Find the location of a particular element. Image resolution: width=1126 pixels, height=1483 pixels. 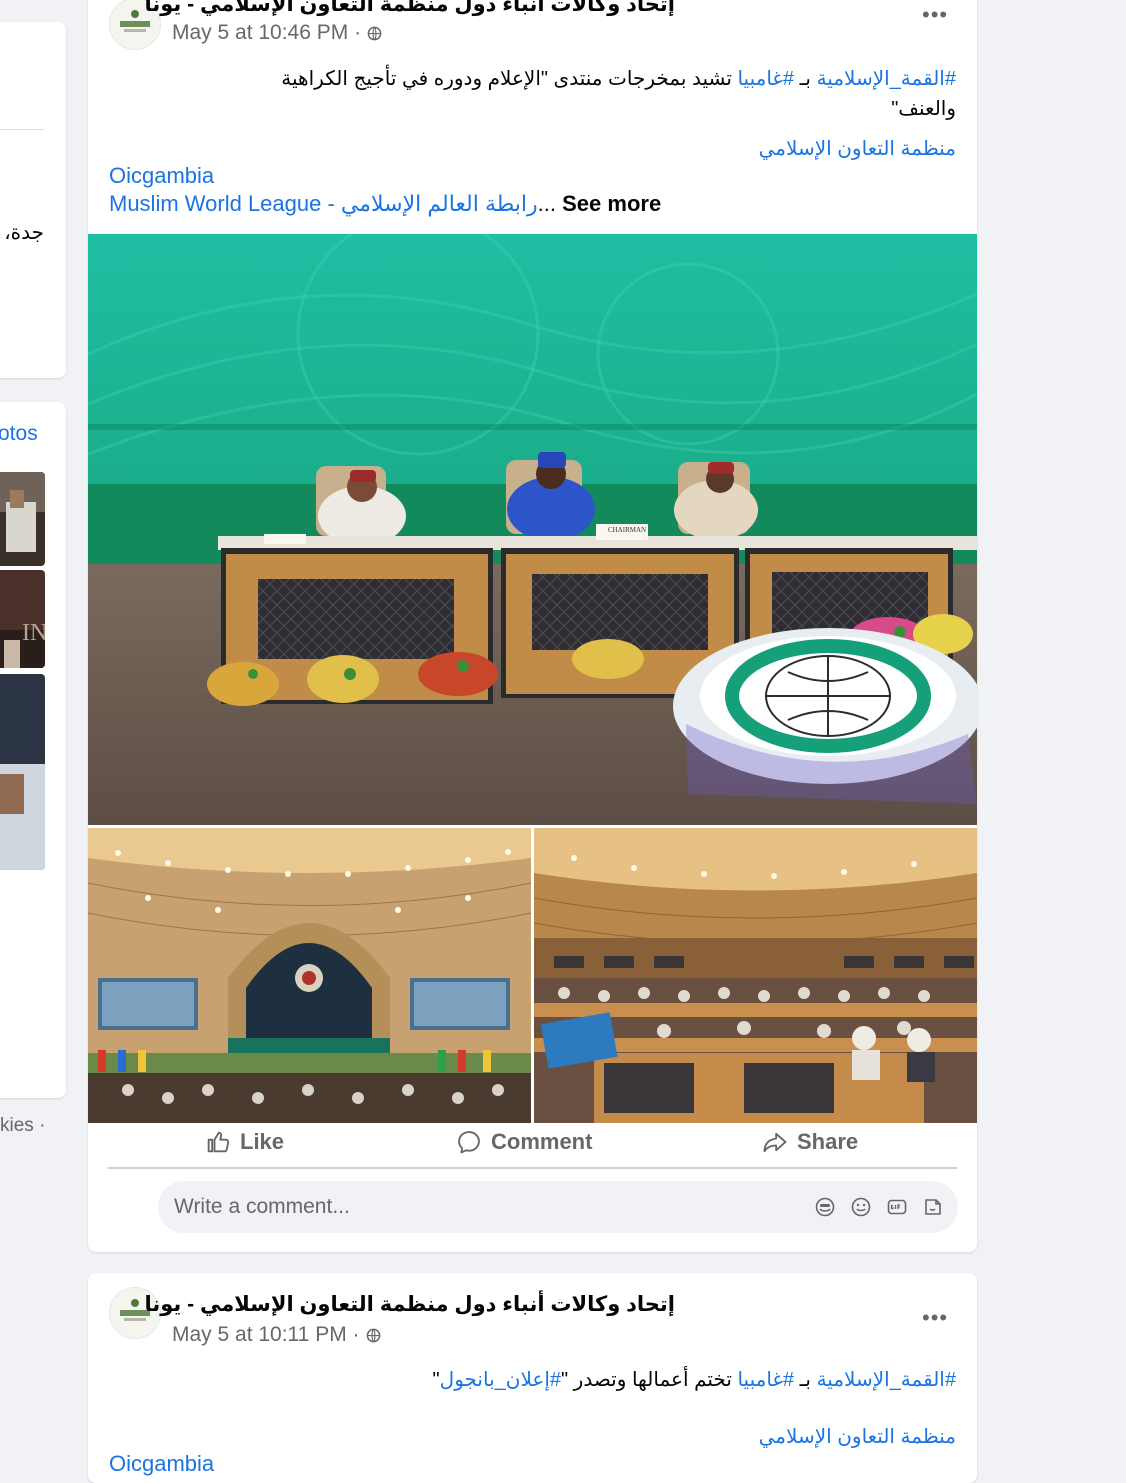

left-intro-card: جدة، is located at coordinates (33, 200).